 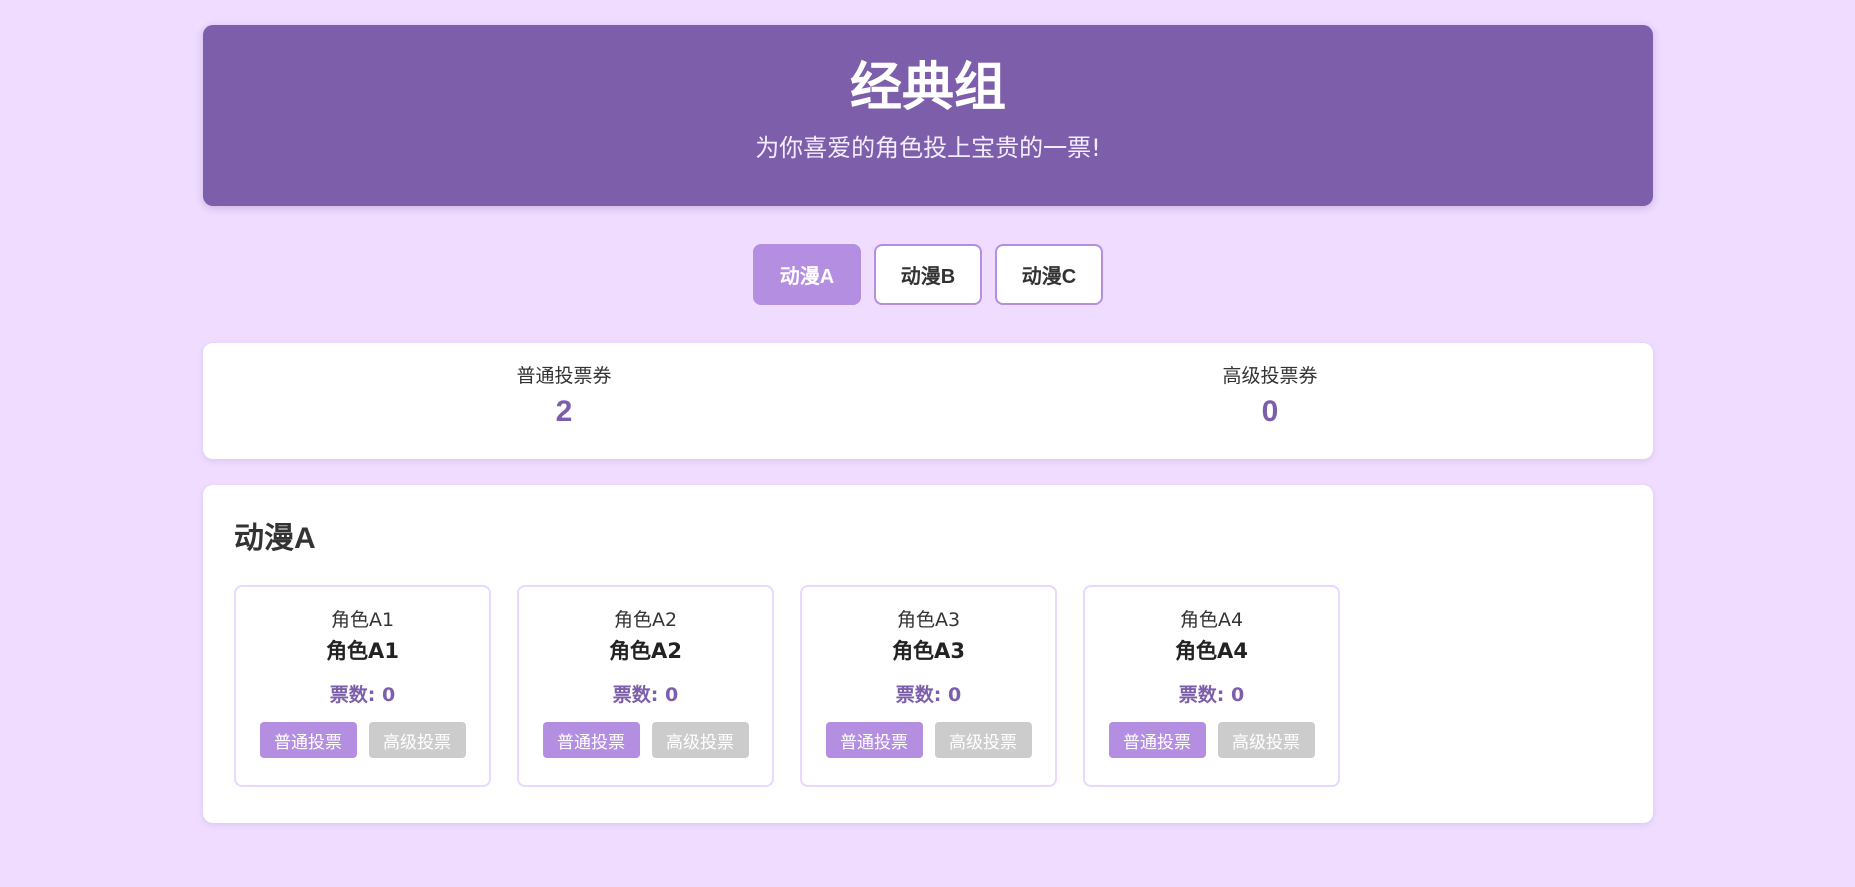 I want to click on character-card: 角色A2 角色A2 票数: 0 普通投票 高级投票, so click(x=645, y=686).